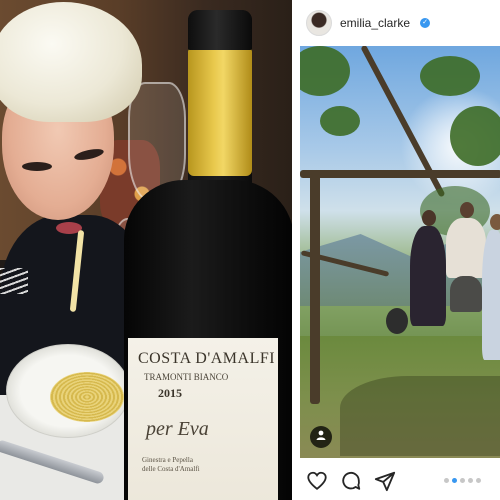 The image size is (500, 500). What do you see at coordinates (466, 248) in the screenshot?
I see `person-in-white-shirt` at bounding box center [466, 248].